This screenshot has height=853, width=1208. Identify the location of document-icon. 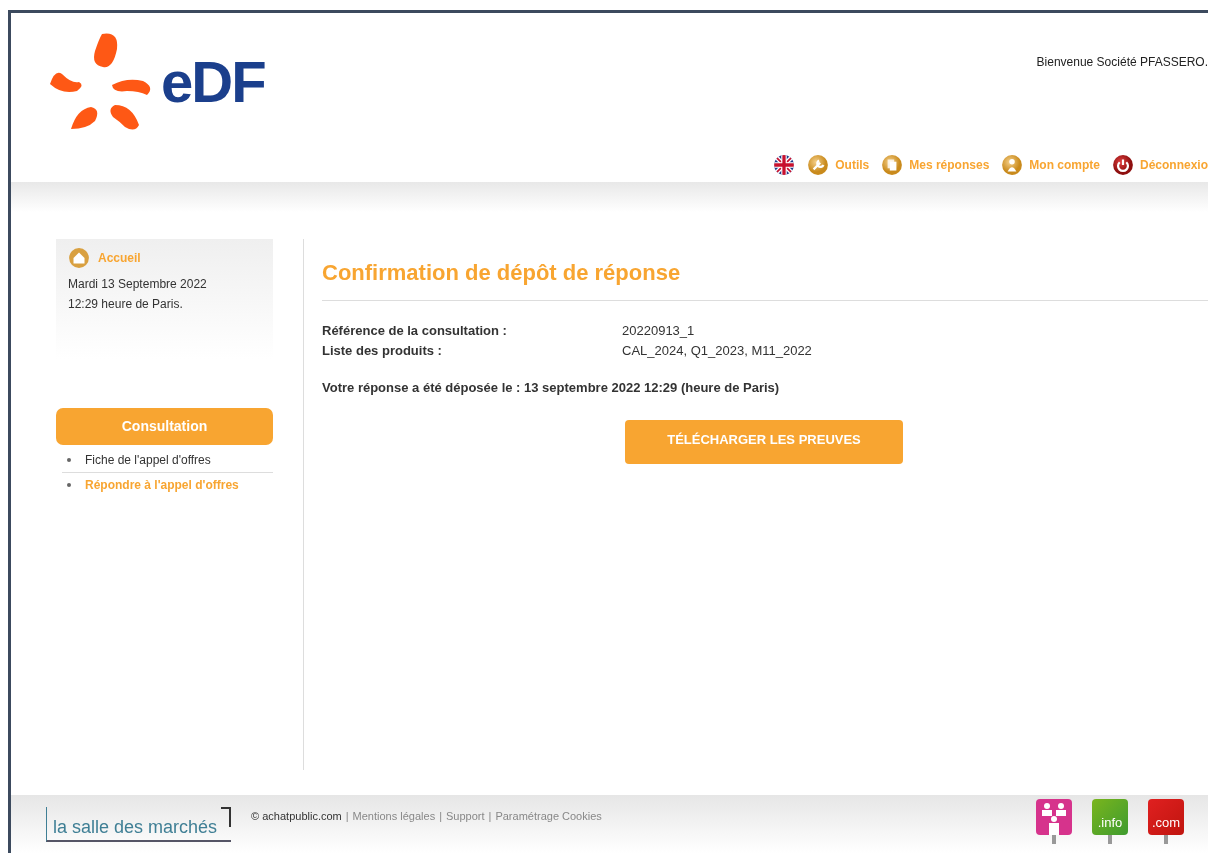
(892, 165).